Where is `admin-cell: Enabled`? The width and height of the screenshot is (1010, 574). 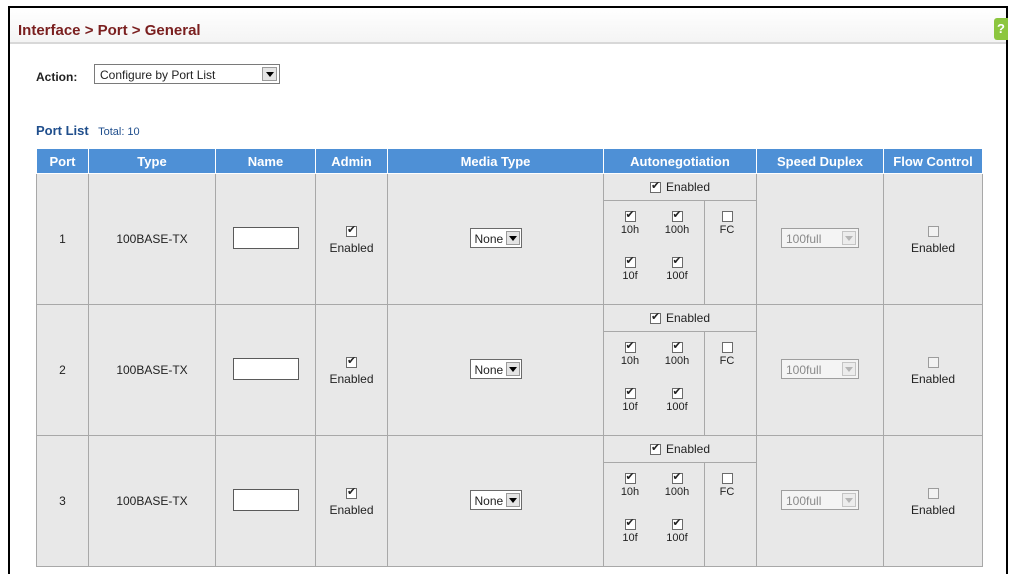 admin-cell: Enabled is located at coordinates (351, 239).